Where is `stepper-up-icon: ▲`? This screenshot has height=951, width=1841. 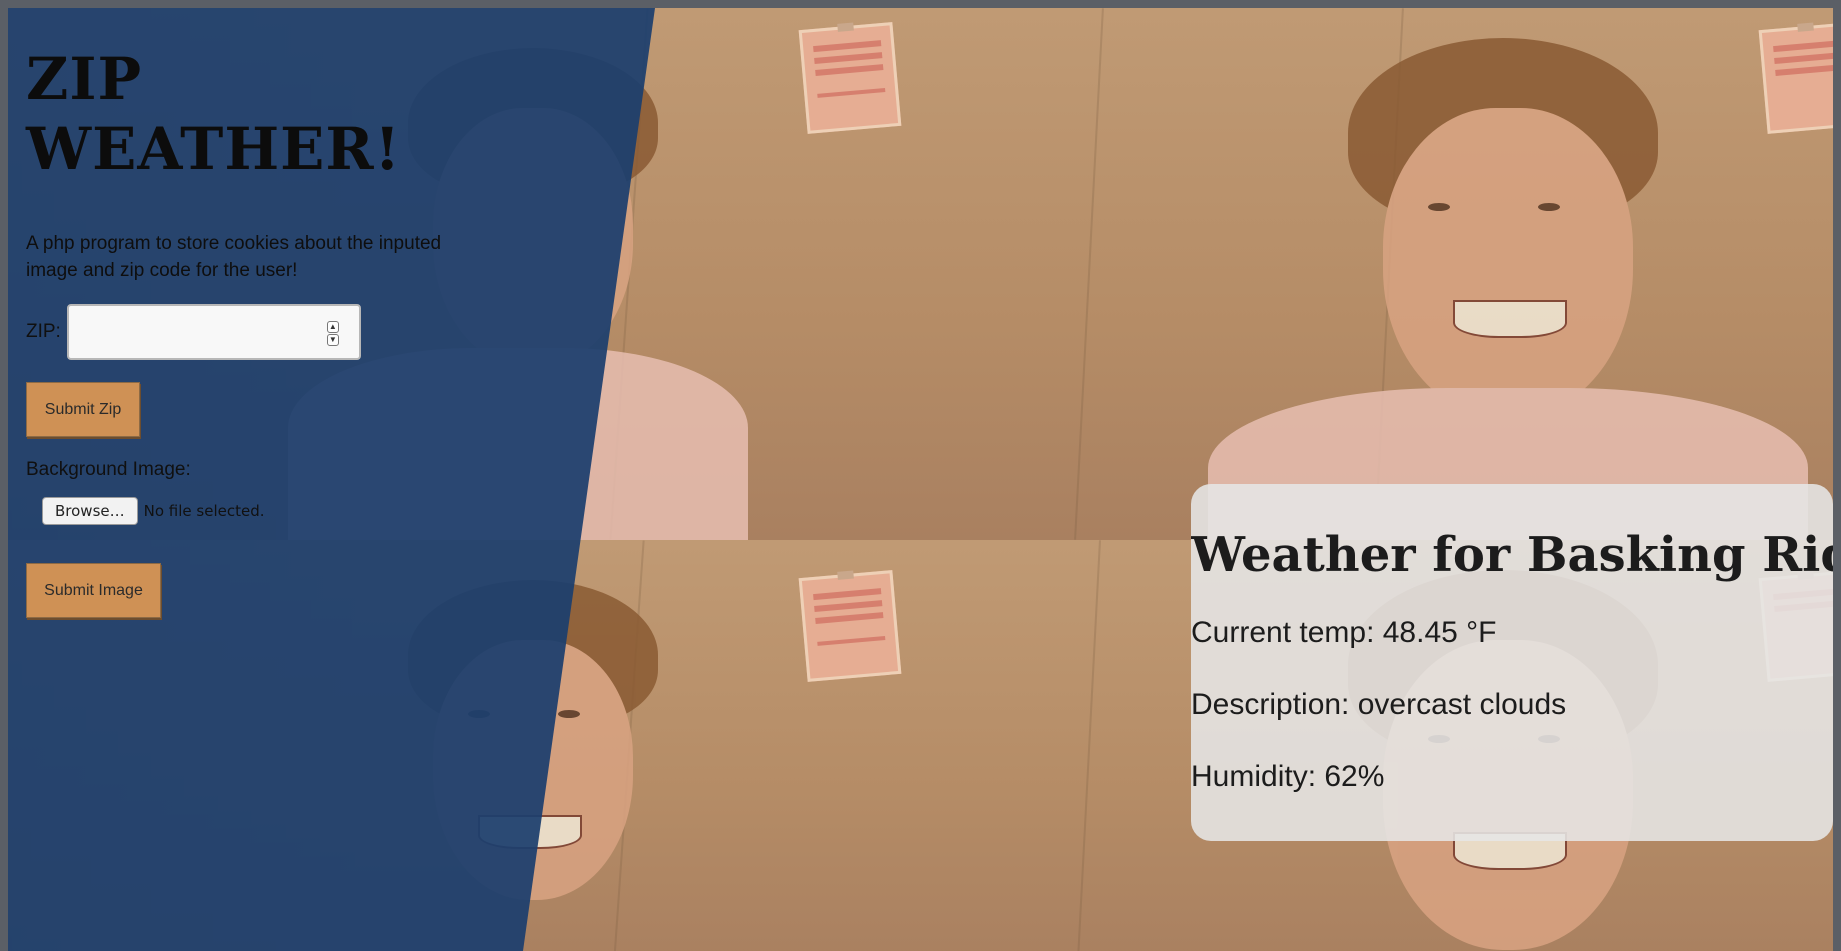
stepper-up-icon: ▲ is located at coordinates (332, 327).